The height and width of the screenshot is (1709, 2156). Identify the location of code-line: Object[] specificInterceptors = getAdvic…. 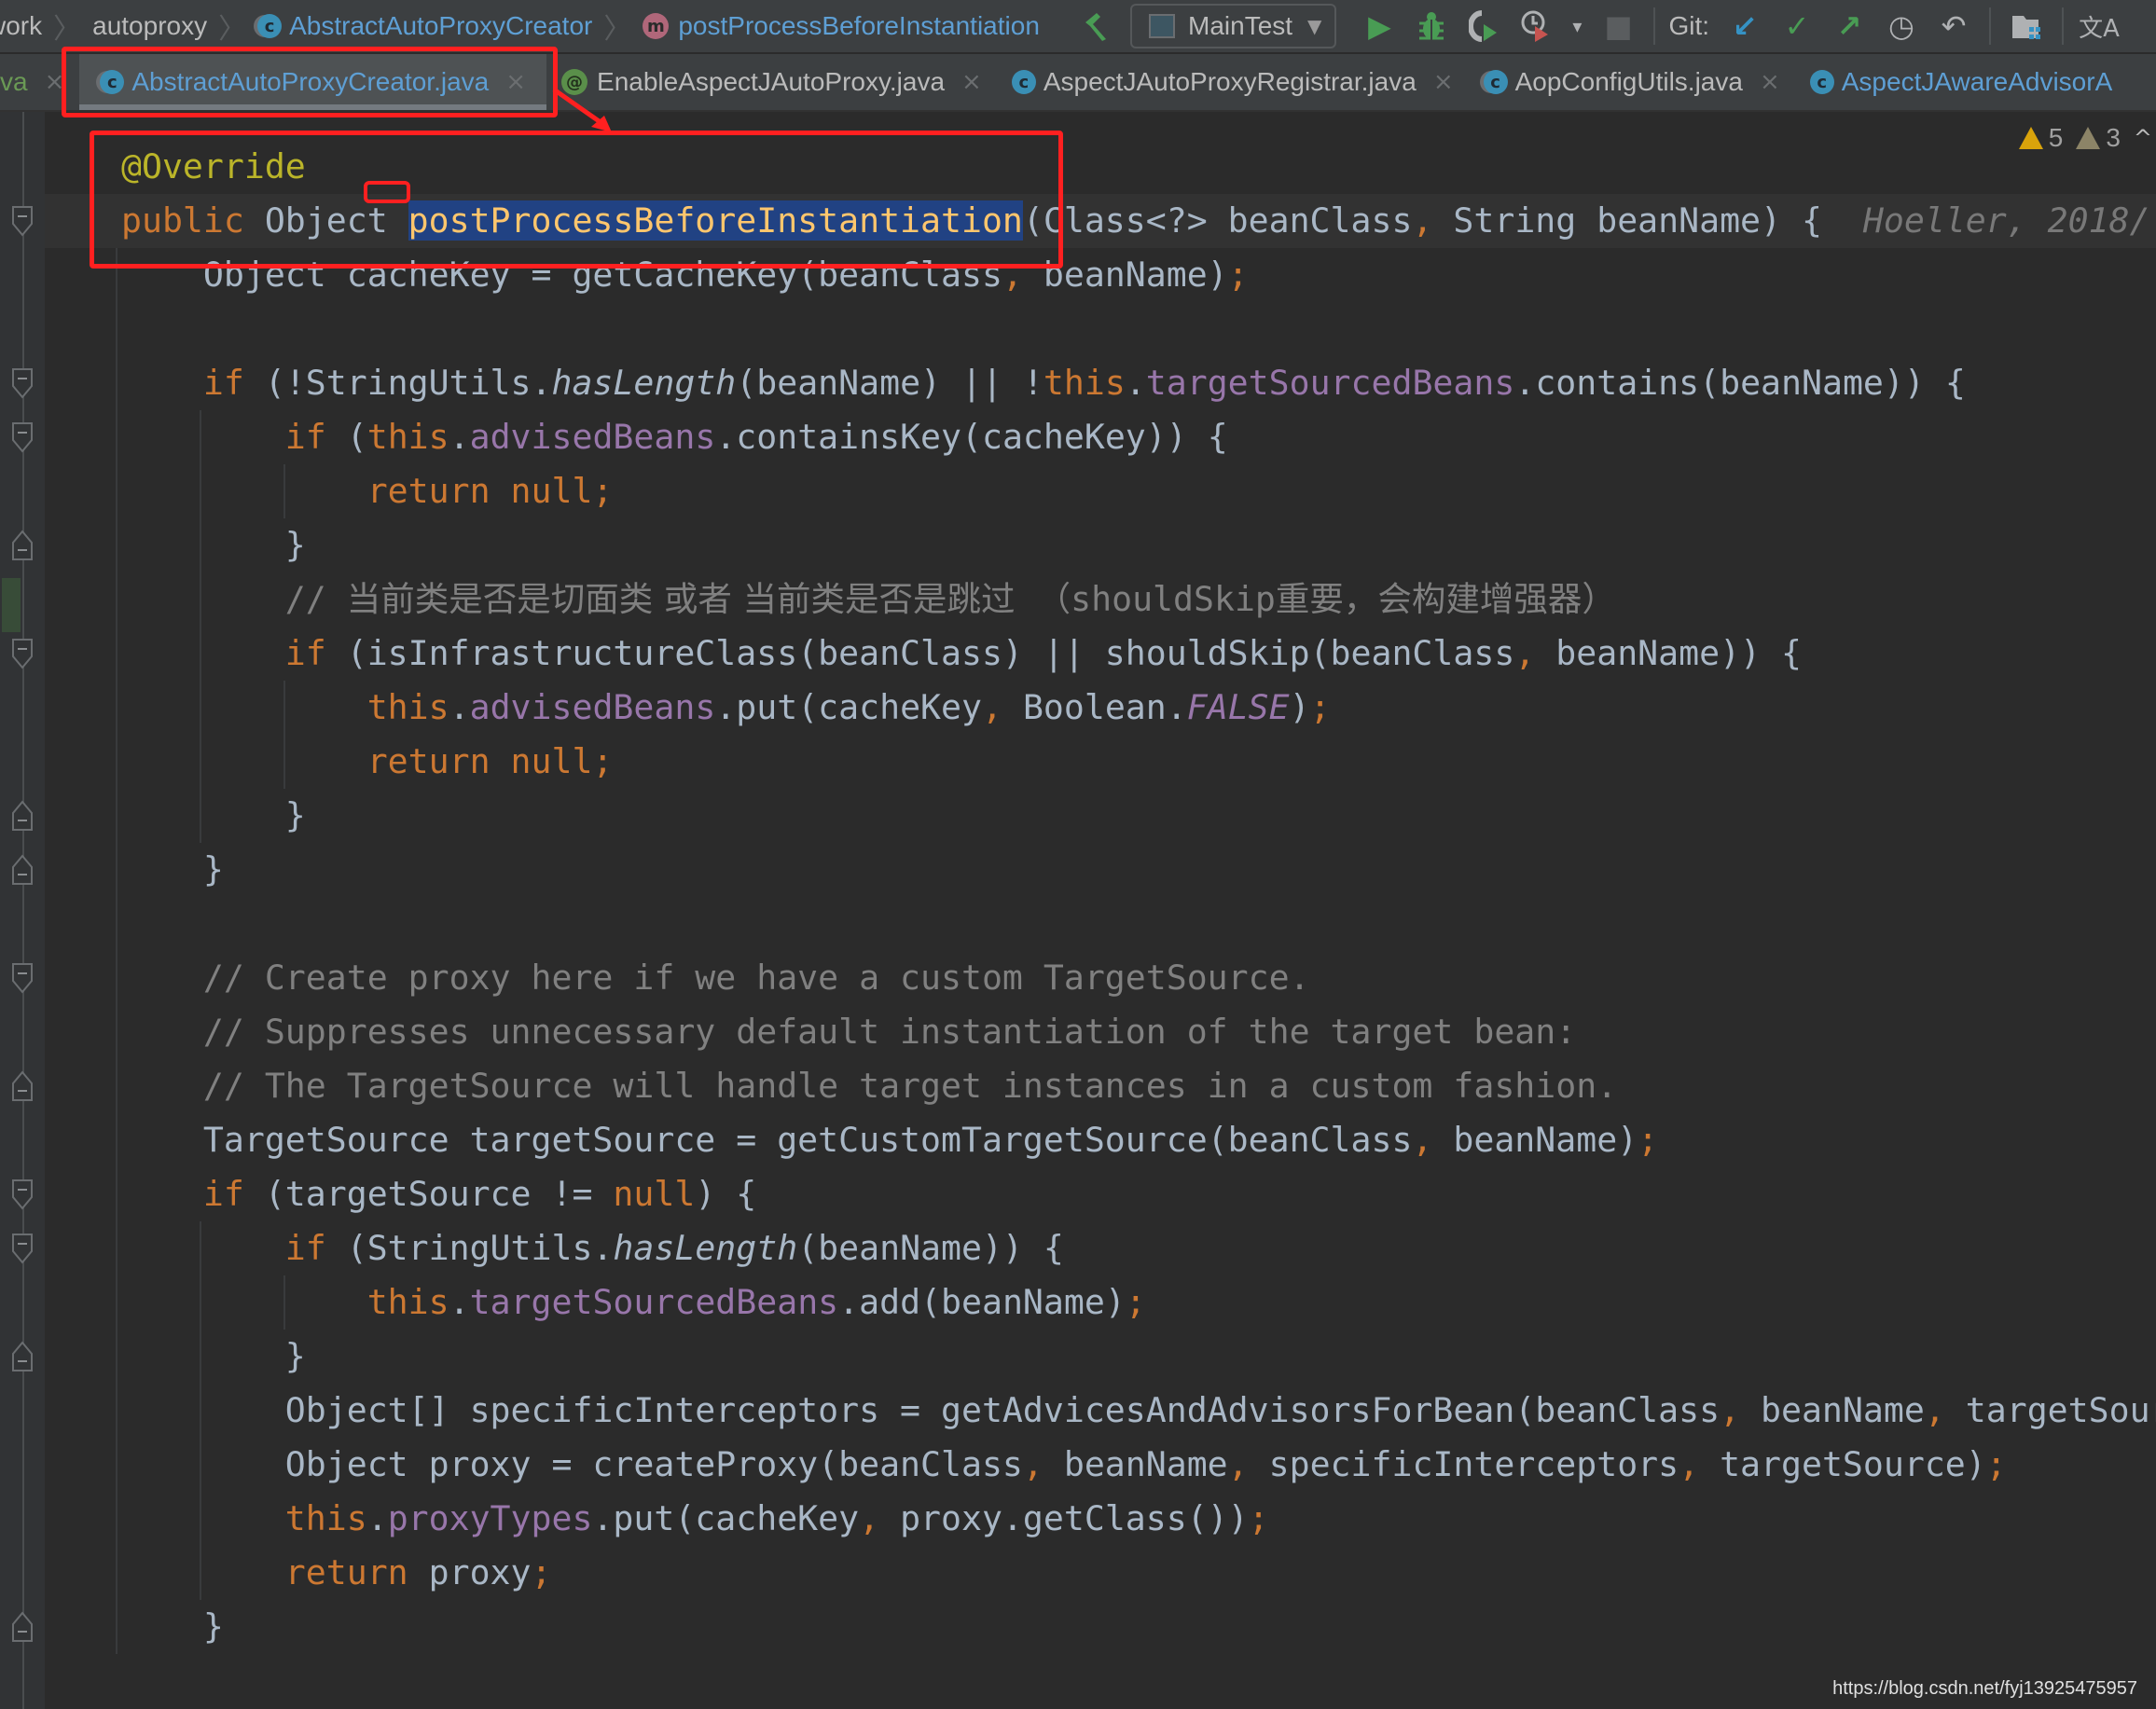
(1138, 1411).